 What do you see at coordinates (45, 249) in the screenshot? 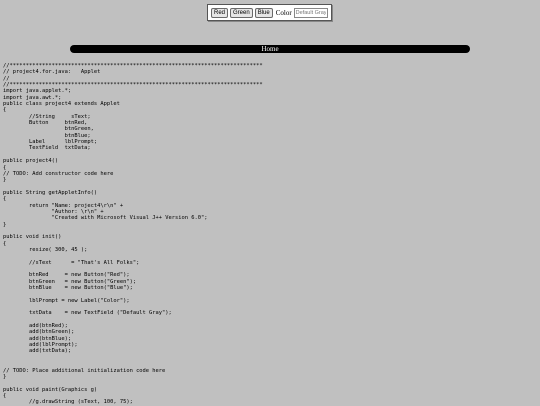
I see `code-line: resize( 300, 45 );` at bounding box center [45, 249].